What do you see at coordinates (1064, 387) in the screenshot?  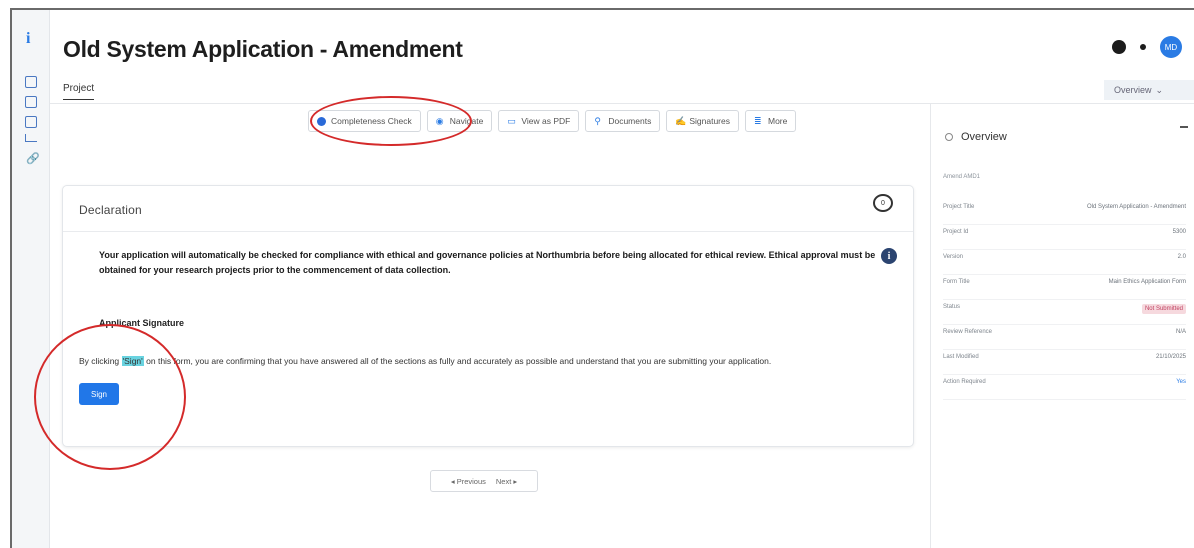 I see `overview-row: Action Required Yes` at bounding box center [1064, 387].